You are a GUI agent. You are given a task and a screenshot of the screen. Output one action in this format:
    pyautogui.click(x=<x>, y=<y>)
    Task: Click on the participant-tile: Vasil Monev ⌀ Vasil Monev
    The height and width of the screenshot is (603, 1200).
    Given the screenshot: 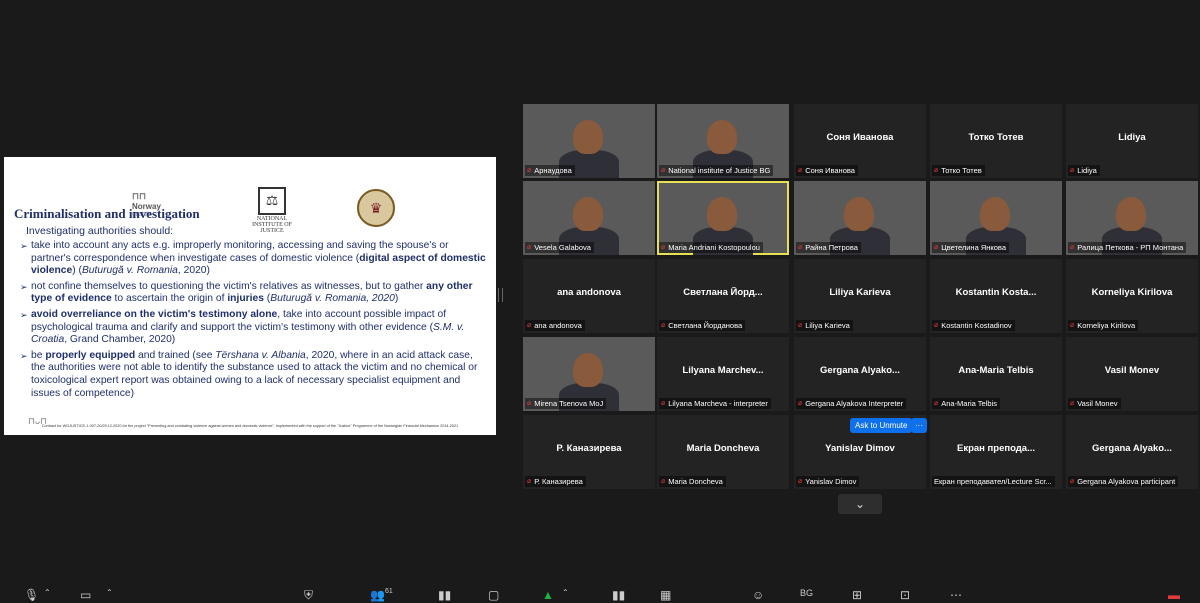 What is the action you would take?
    pyautogui.click(x=1132, y=374)
    